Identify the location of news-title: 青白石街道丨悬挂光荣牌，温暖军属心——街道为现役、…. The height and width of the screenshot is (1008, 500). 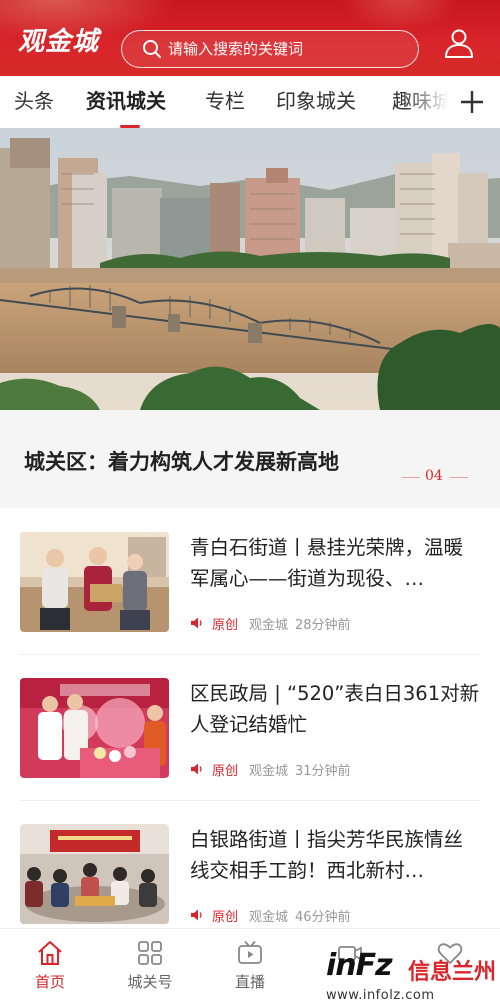
(335, 563).